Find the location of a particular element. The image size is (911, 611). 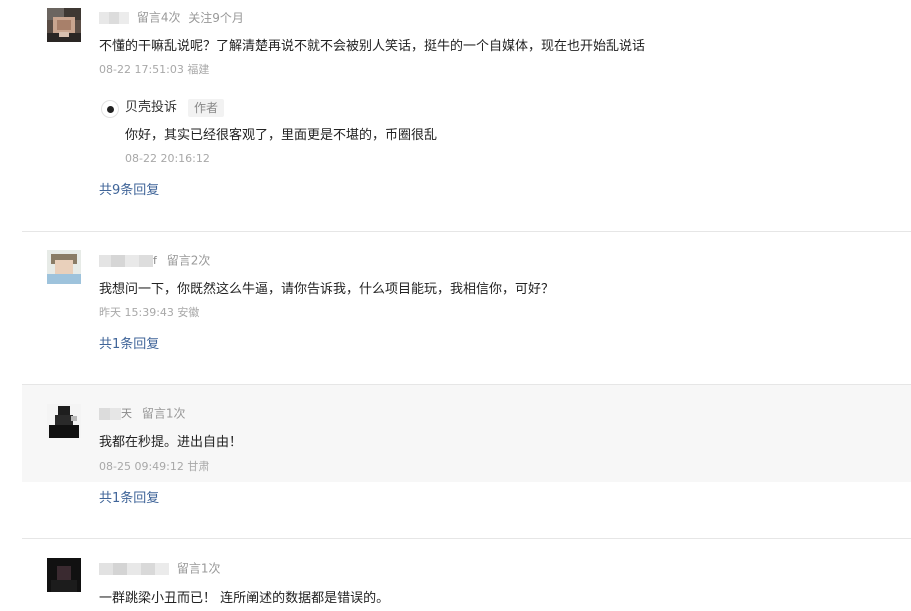

shell-logo-icon is located at coordinates (110, 109).